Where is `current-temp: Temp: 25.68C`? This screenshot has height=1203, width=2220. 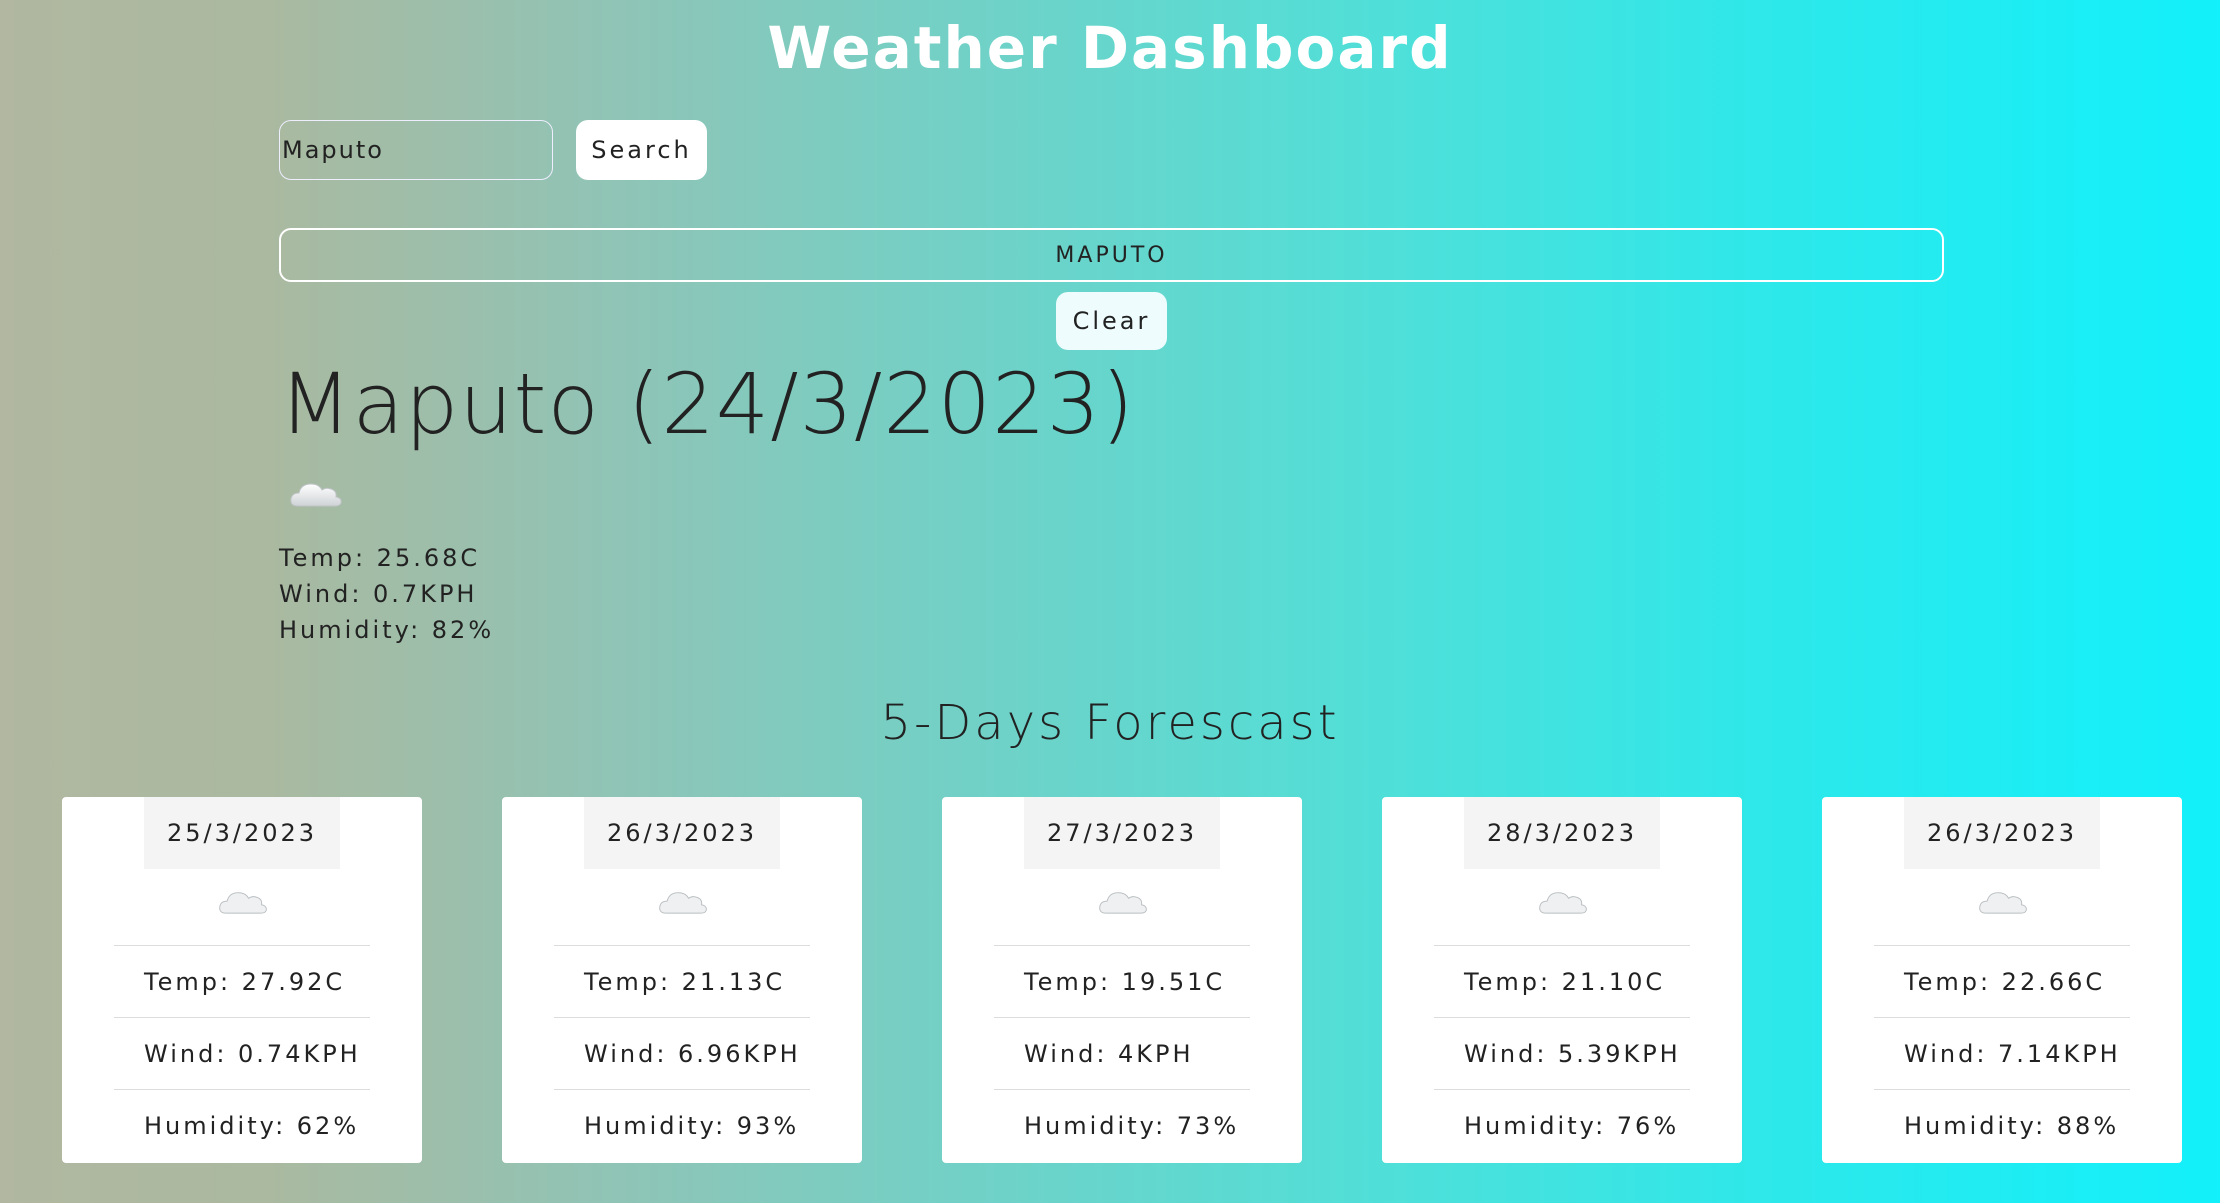 current-temp: Temp: 25.68C is located at coordinates (380, 558).